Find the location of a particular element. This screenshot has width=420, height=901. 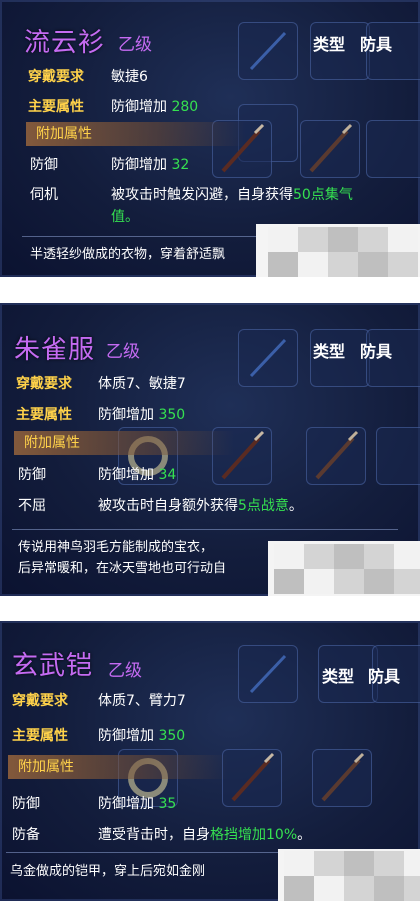

item-description: 传说用神鸟羽毛方能制成的宝衣， is located at coordinates (116, 547).